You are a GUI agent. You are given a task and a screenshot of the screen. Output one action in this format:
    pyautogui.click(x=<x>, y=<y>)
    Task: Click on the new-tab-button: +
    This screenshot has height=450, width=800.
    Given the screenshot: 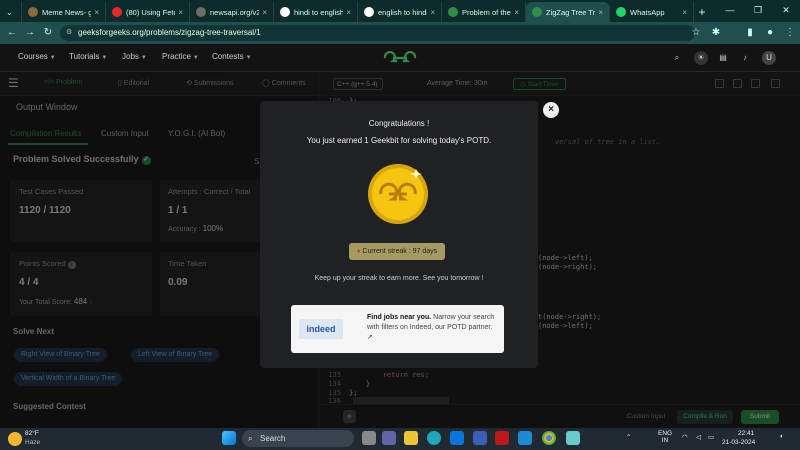 What is the action you would take?
    pyautogui.click(x=702, y=12)
    